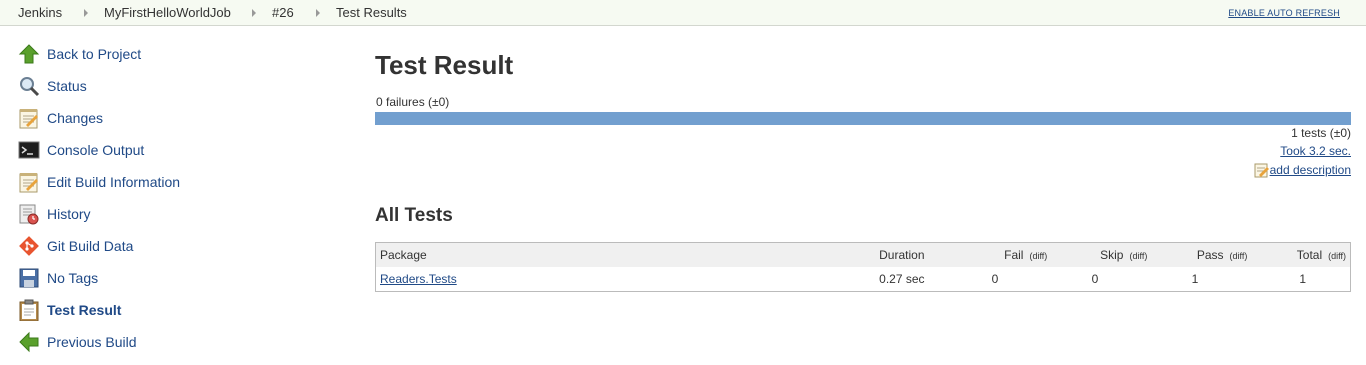 This screenshot has height=365, width=1366. I want to click on sidebar-item-console-output: Console Output, so click(168, 150).